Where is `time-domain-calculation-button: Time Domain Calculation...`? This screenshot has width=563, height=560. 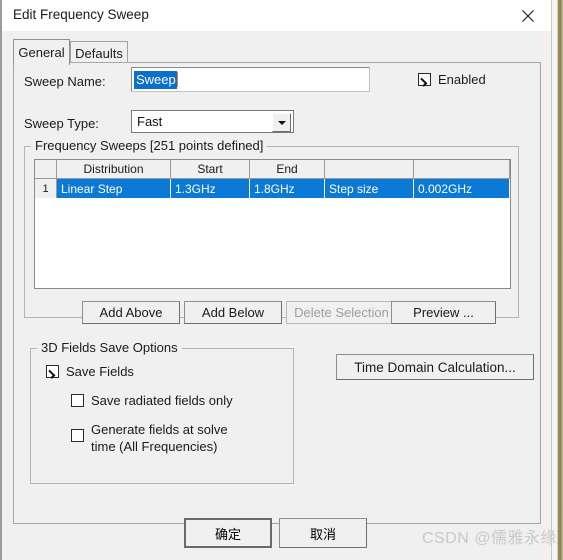 time-domain-calculation-button: Time Domain Calculation... is located at coordinates (435, 367).